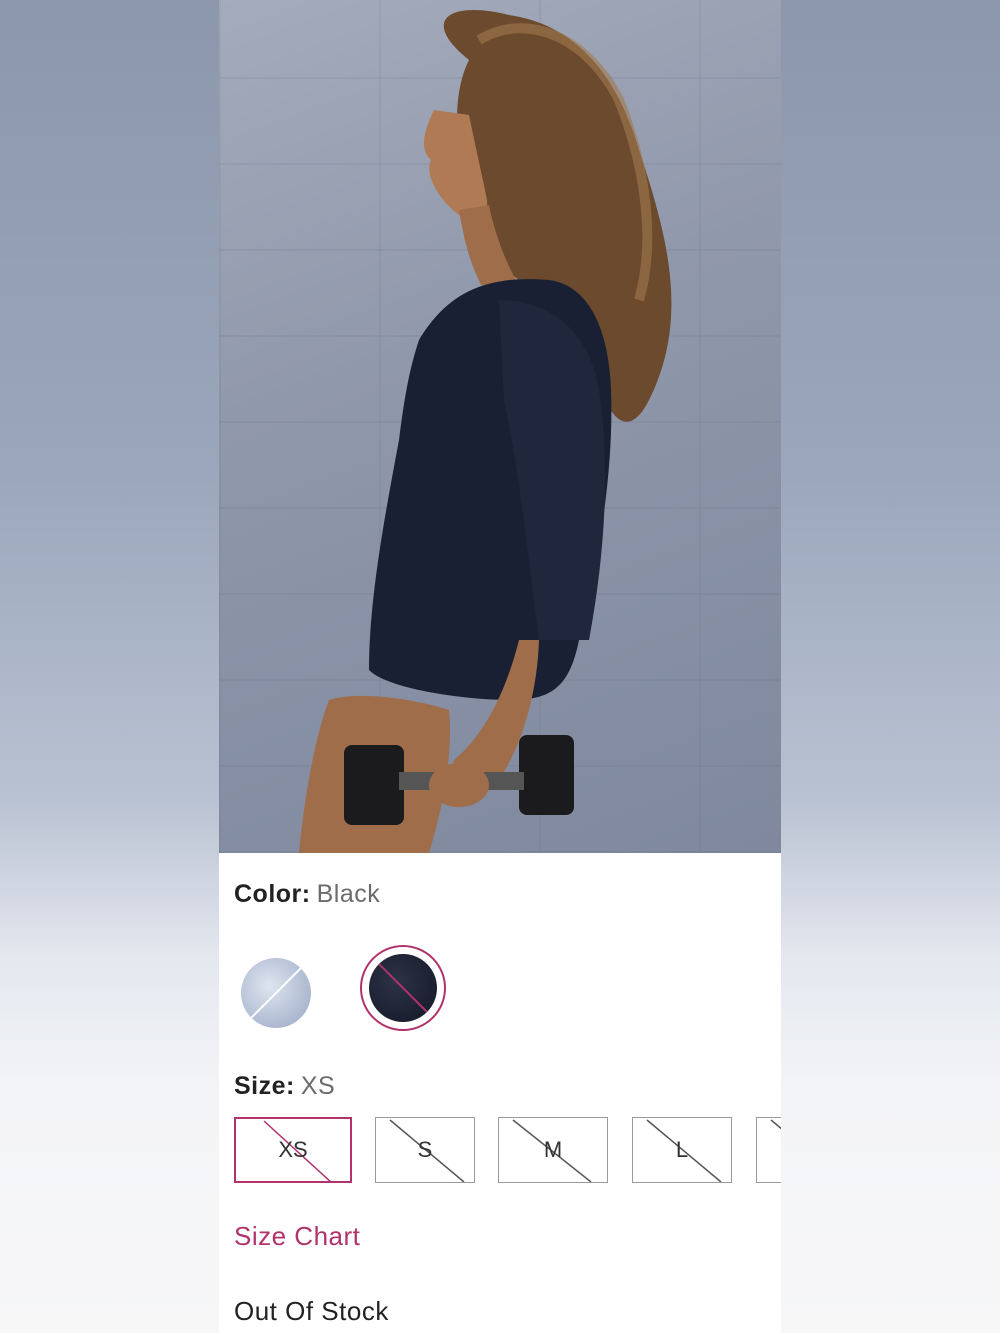 This screenshot has height=1333, width=1000. I want to click on color-label: Color:, so click(272, 894).